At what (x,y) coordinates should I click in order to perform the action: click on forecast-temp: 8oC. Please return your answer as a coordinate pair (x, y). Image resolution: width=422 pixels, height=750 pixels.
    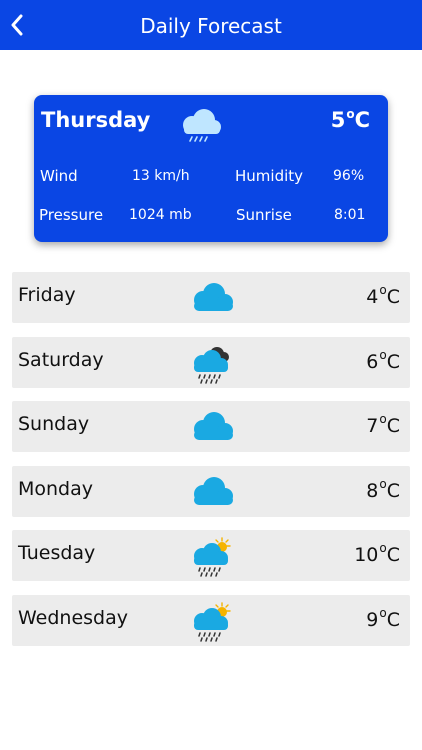
    Looking at the image, I should click on (383, 489).